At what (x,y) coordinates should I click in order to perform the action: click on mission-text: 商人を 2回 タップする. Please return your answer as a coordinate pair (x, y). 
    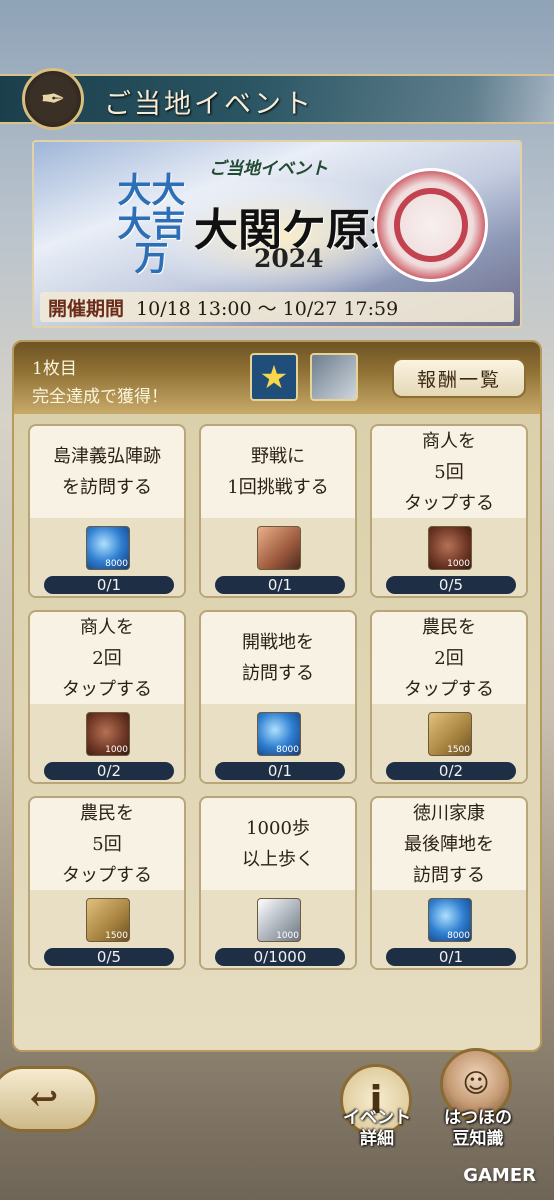
    Looking at the image, I should click on (107, 658).